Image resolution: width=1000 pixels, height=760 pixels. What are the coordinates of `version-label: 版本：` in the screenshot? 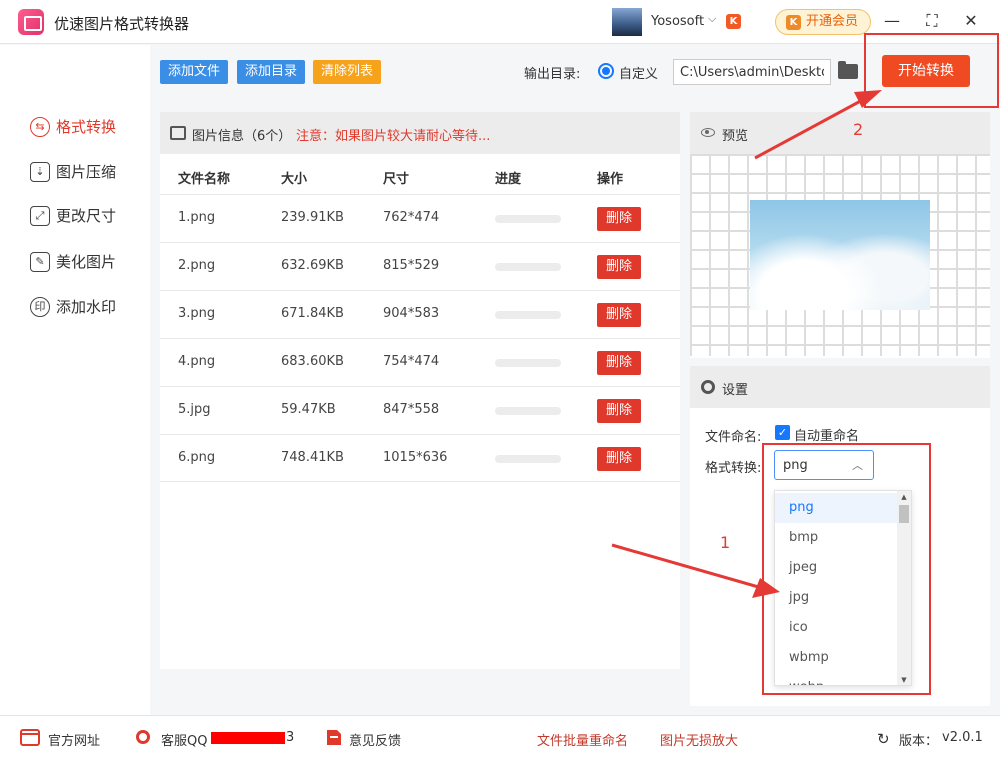 It's located at (919, 741).